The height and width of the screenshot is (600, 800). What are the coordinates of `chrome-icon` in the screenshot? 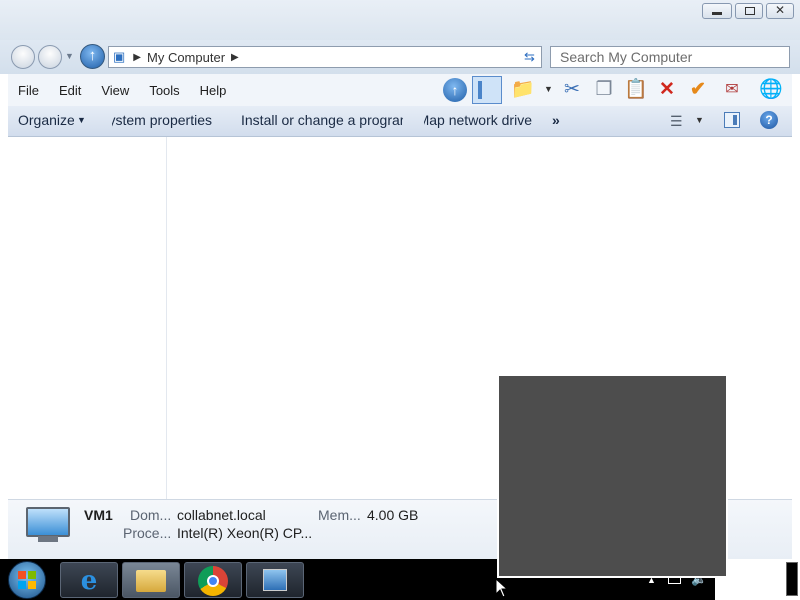 It's located at (213, 581).